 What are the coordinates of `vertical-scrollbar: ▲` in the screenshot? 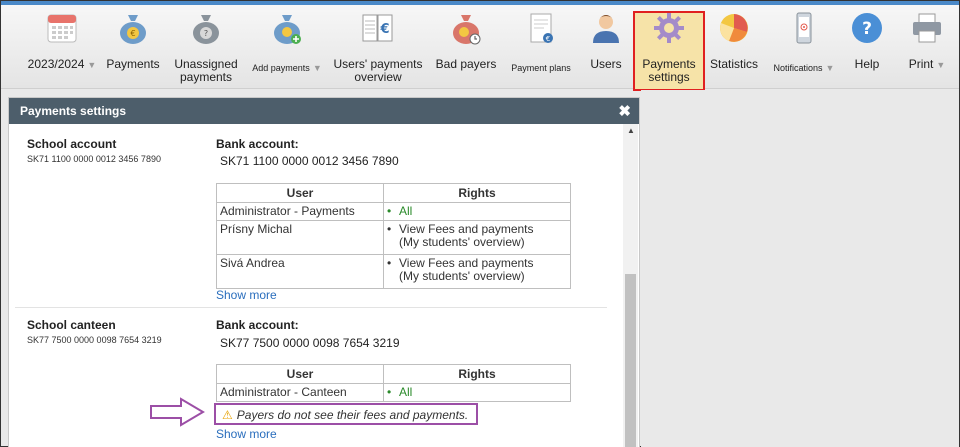 It's located at (630, 285).